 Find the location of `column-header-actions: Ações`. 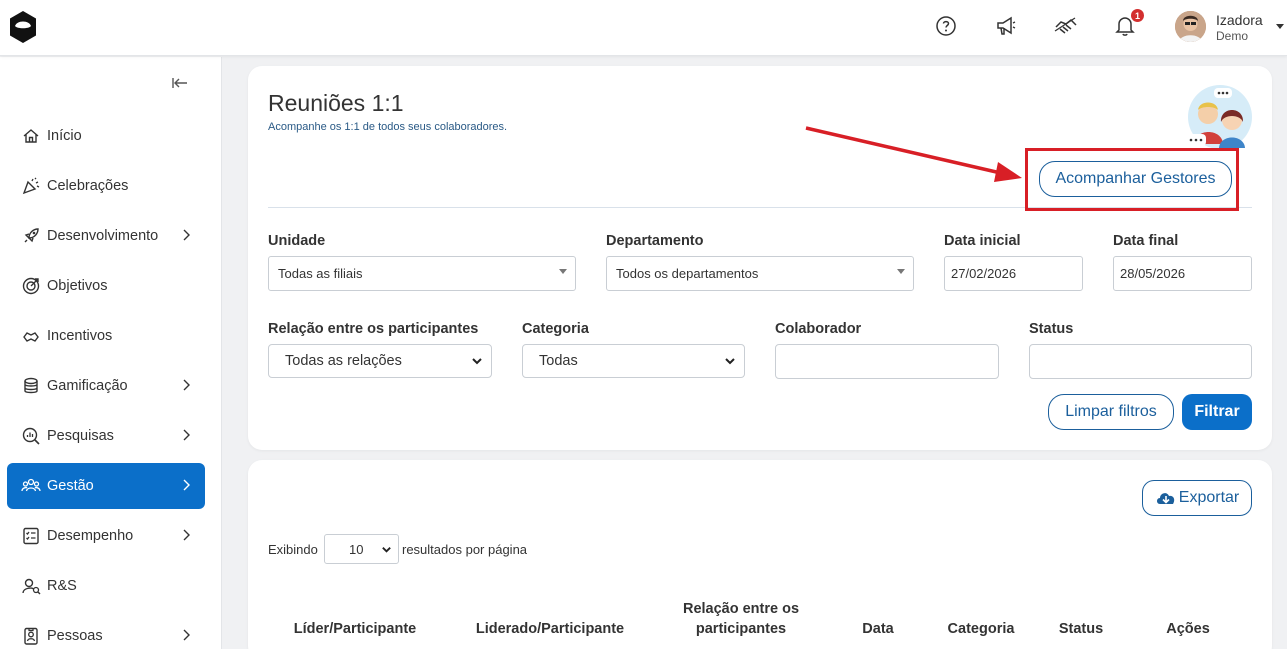

column-header-actions: Ações is located at coordinates (1188, 629).